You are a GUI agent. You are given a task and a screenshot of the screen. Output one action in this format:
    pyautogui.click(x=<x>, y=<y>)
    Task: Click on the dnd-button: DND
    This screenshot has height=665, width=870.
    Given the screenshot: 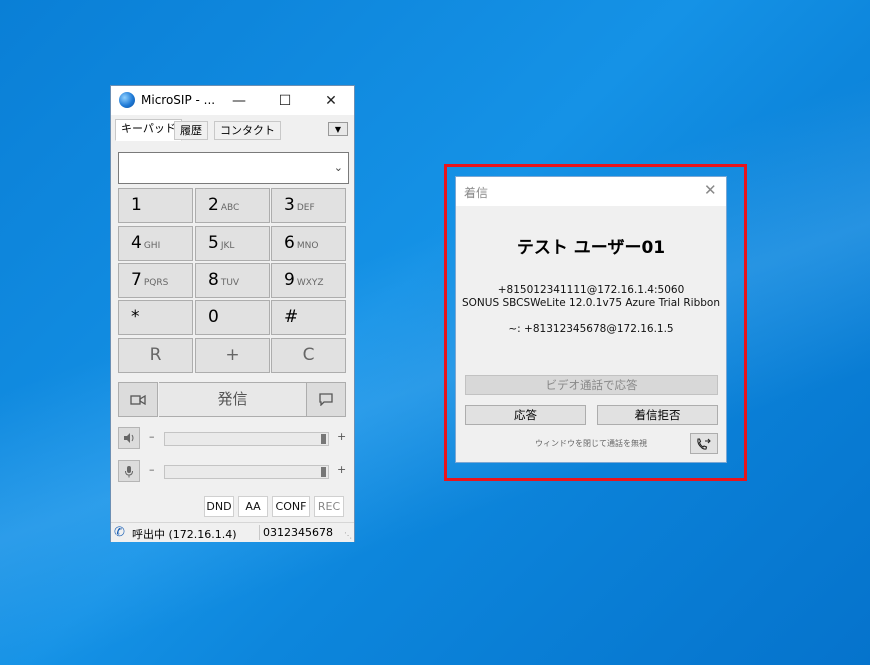 What is the action you would take?
    pyautogui.click(x=219, y=506)
    